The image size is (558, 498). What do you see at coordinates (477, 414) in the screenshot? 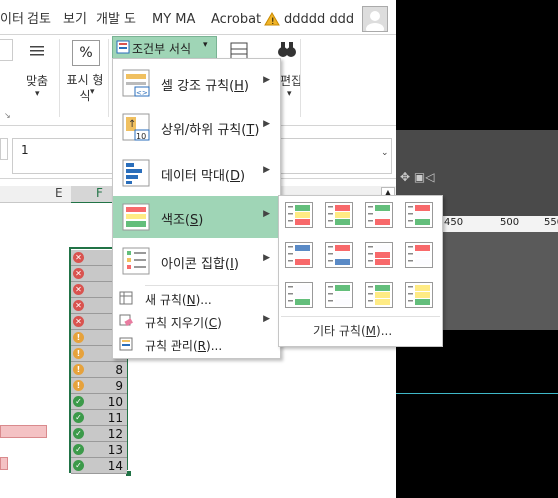
I see `dark-panel-bottom` at bounding box center [477, 414].